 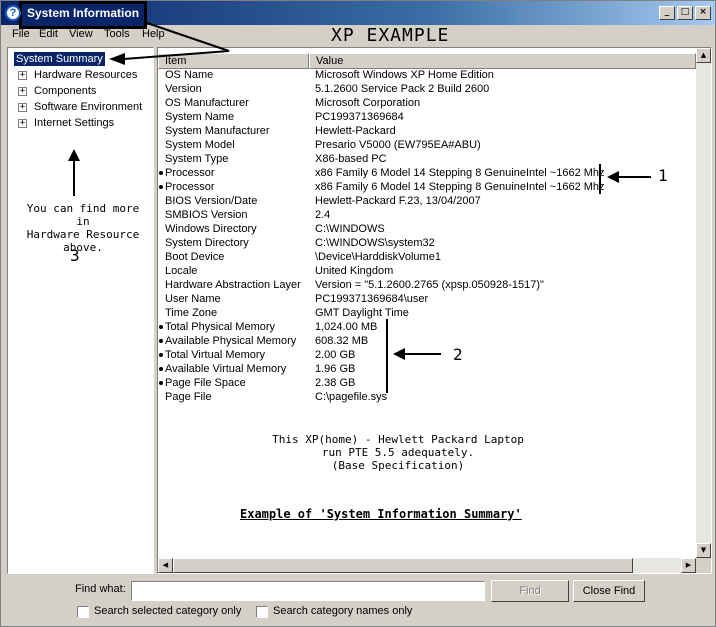 I want to click on checkbox-label: Search category names only, so click(x=343, y=611).